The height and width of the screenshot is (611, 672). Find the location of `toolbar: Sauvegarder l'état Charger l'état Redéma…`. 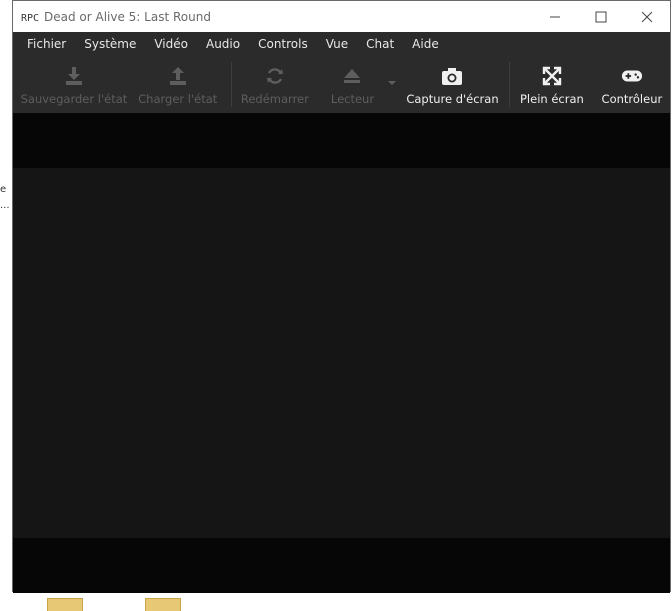

toolbar: Sauvegarder l'état Charger l'état Redéma… is located at coordinates (341, 84).